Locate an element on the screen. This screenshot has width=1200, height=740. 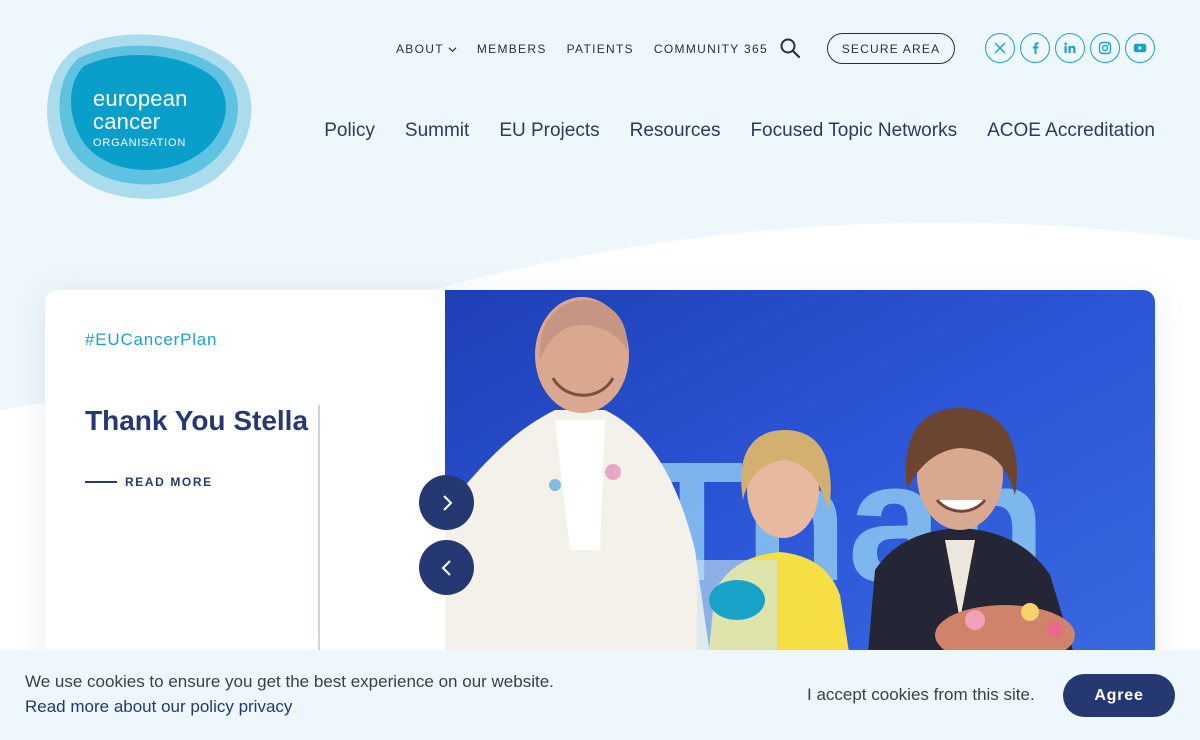
mainnav-focused-topic-networks: Focused Topic Networks is located at coordinates (853, 131).